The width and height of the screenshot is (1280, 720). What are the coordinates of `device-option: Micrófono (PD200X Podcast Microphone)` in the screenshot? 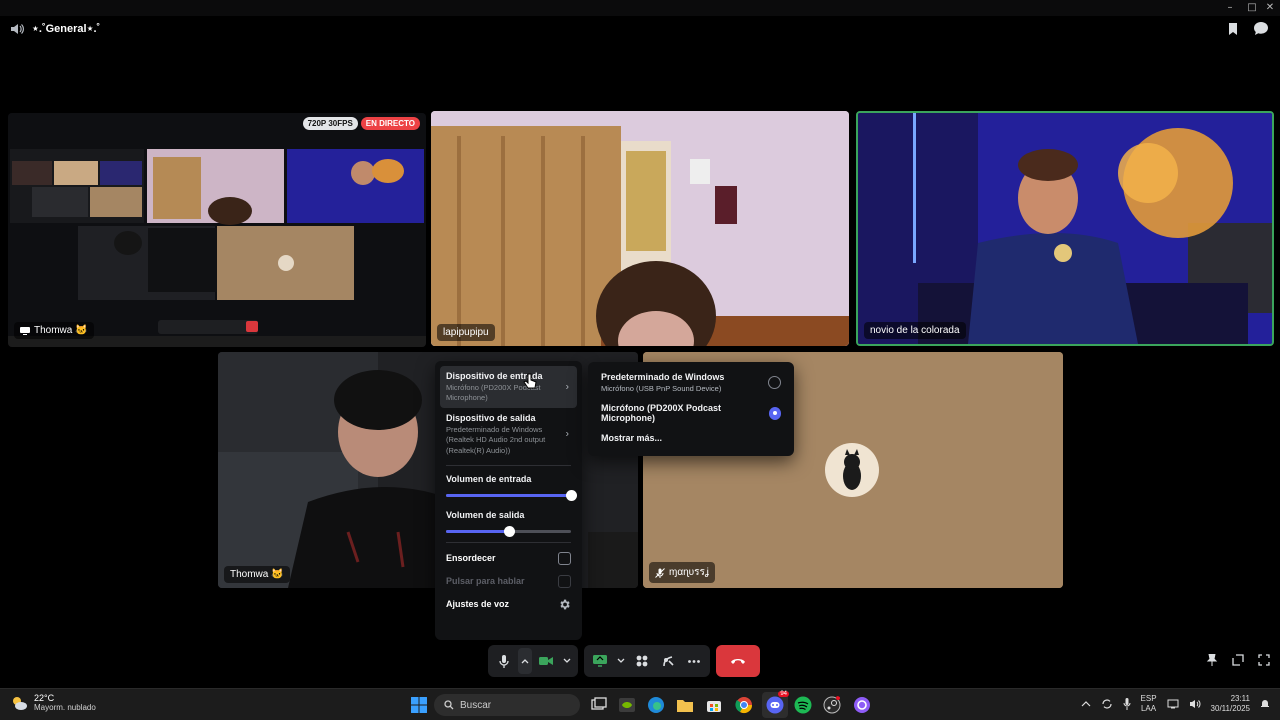 It's located at (691, 413).